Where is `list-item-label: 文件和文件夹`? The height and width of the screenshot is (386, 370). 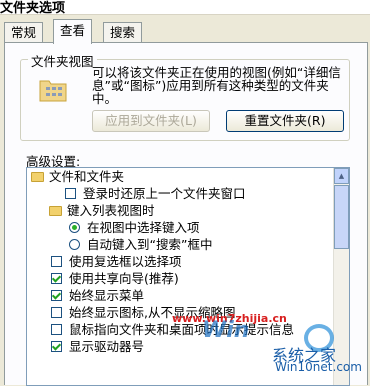 list-item-label: 文件和文件夹 is located at coordinates (87, 176).